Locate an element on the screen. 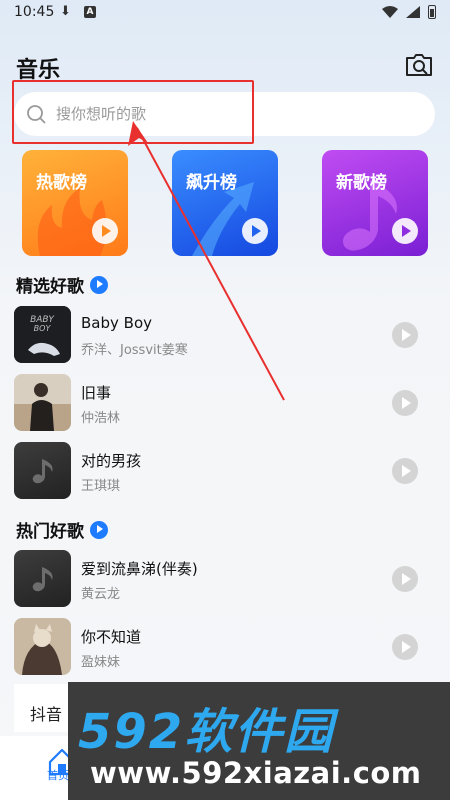 The image size is (450, 800). chart-card-label: 热歌榜 is located at coordinates (61, 183).